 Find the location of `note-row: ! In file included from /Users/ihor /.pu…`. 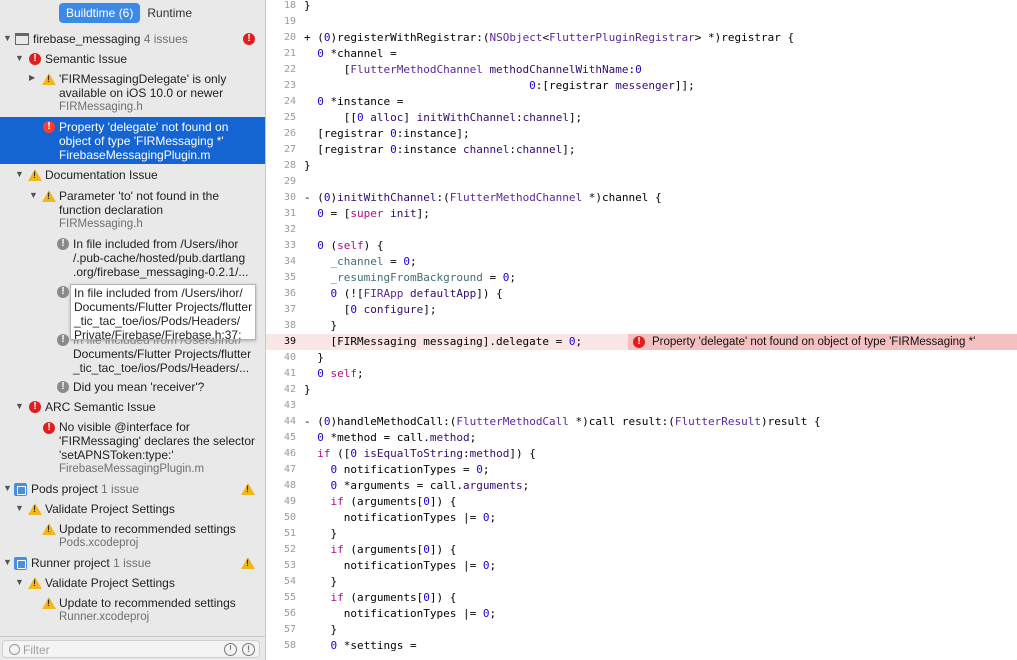

note-row: ! In file included from /Users/ihor /.pu… is located at coordinates (133, 258).